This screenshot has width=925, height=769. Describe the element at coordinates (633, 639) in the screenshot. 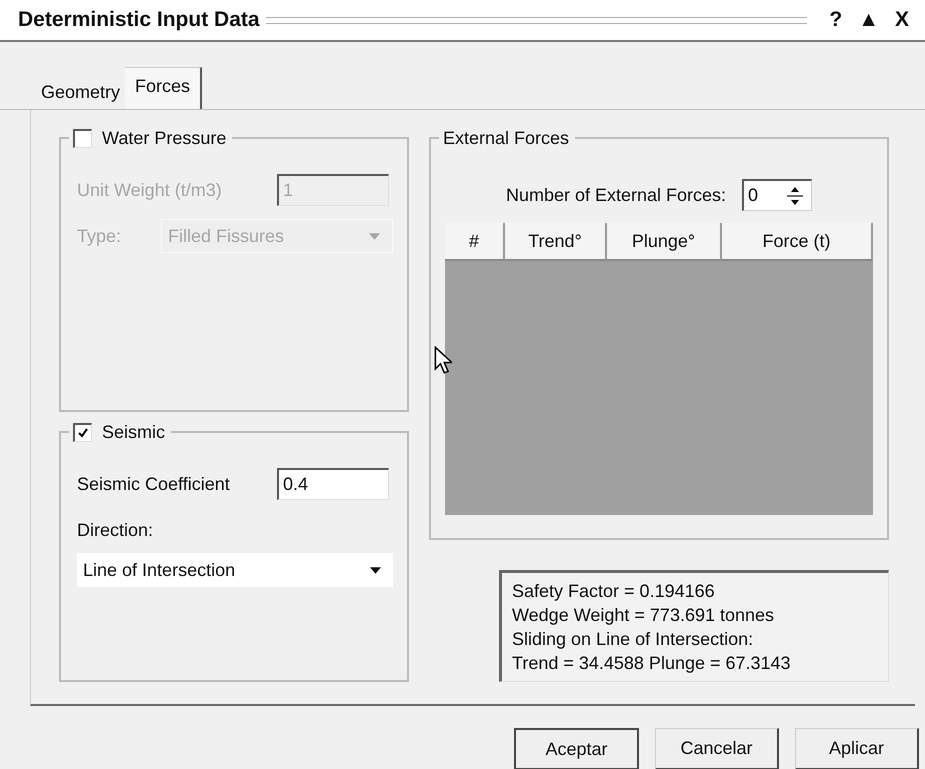

I see `result-line: Sliding on Line of Intersection:` at that location.